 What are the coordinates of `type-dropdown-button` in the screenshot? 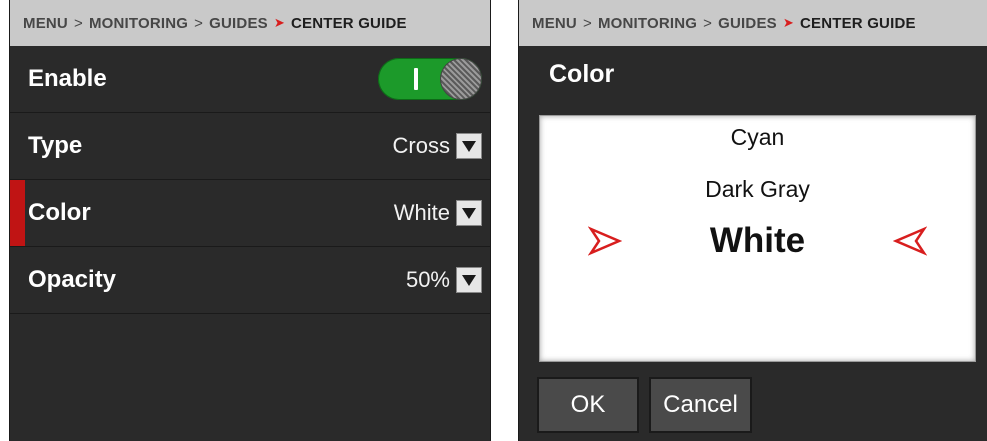 It's located at (469, 146).